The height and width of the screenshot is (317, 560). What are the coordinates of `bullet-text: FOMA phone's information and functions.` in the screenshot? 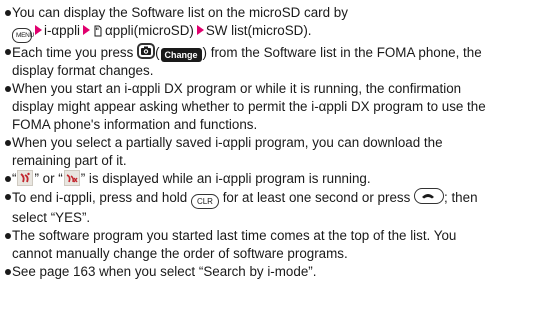 It's located at (135, 124).